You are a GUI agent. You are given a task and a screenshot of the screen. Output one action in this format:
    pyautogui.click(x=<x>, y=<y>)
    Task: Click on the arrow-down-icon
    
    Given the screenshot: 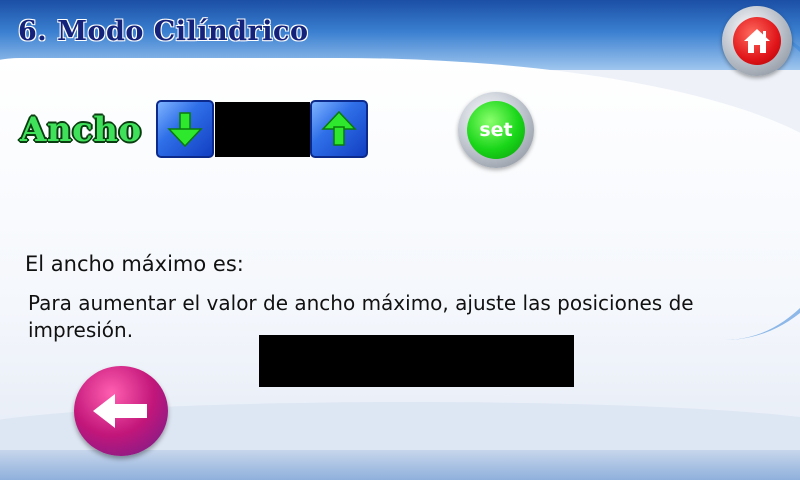 What is the action you would take?
    pyautogui.click(x=185, y=130)
    